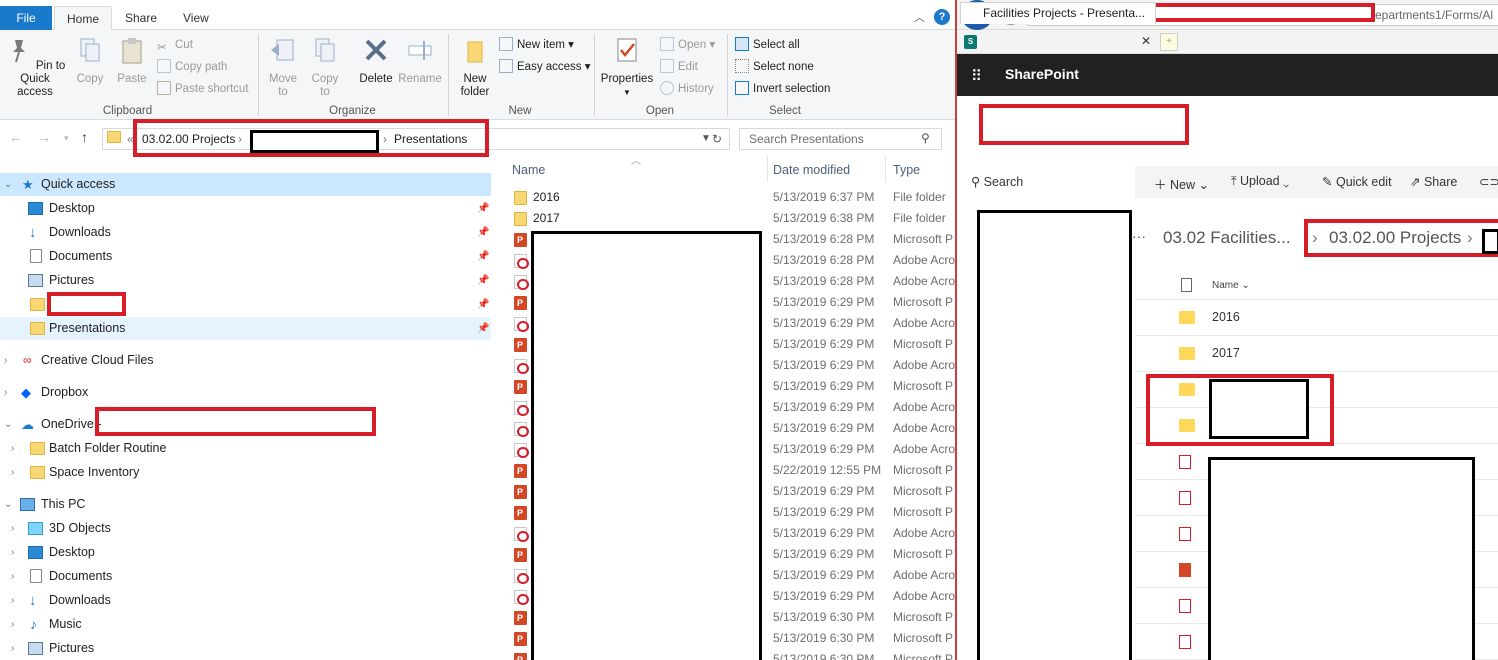  Describe the element at coordinates (1181, 183) in the screenshot. I see `new-button: ＋ New ⌄` at that location.